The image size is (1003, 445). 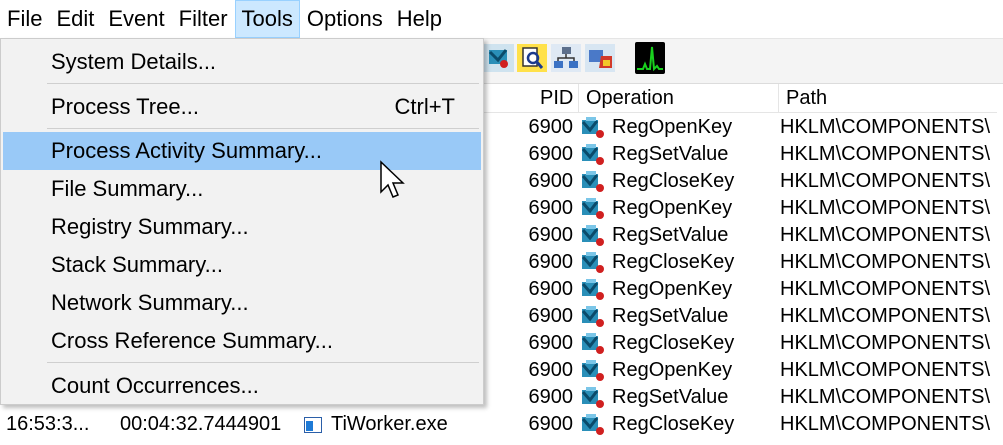 What do you see at coordinates (425, 106) in the screenshot?
I see `menu-item-shortcut: Ctrl+T` at bounding box center [425, 106].